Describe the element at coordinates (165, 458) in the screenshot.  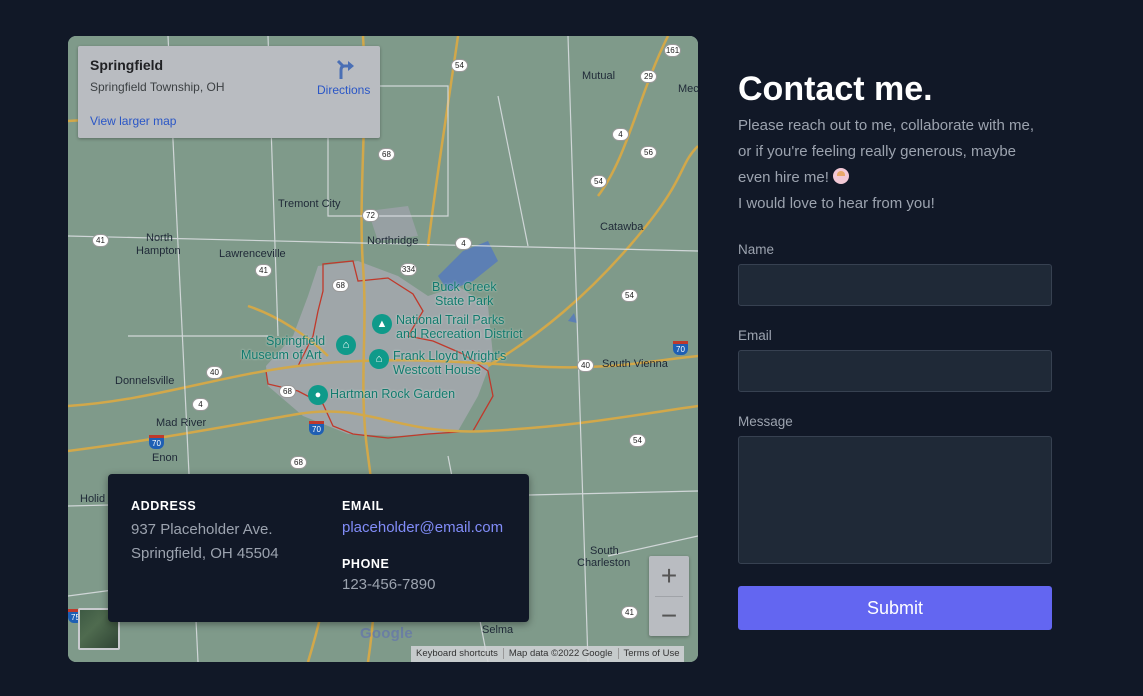
I see `town-label: Enon` at that location.